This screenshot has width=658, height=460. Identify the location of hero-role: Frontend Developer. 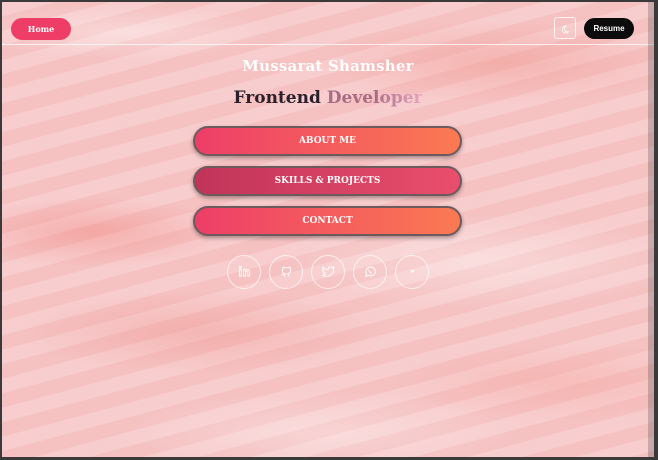
(328, 98).